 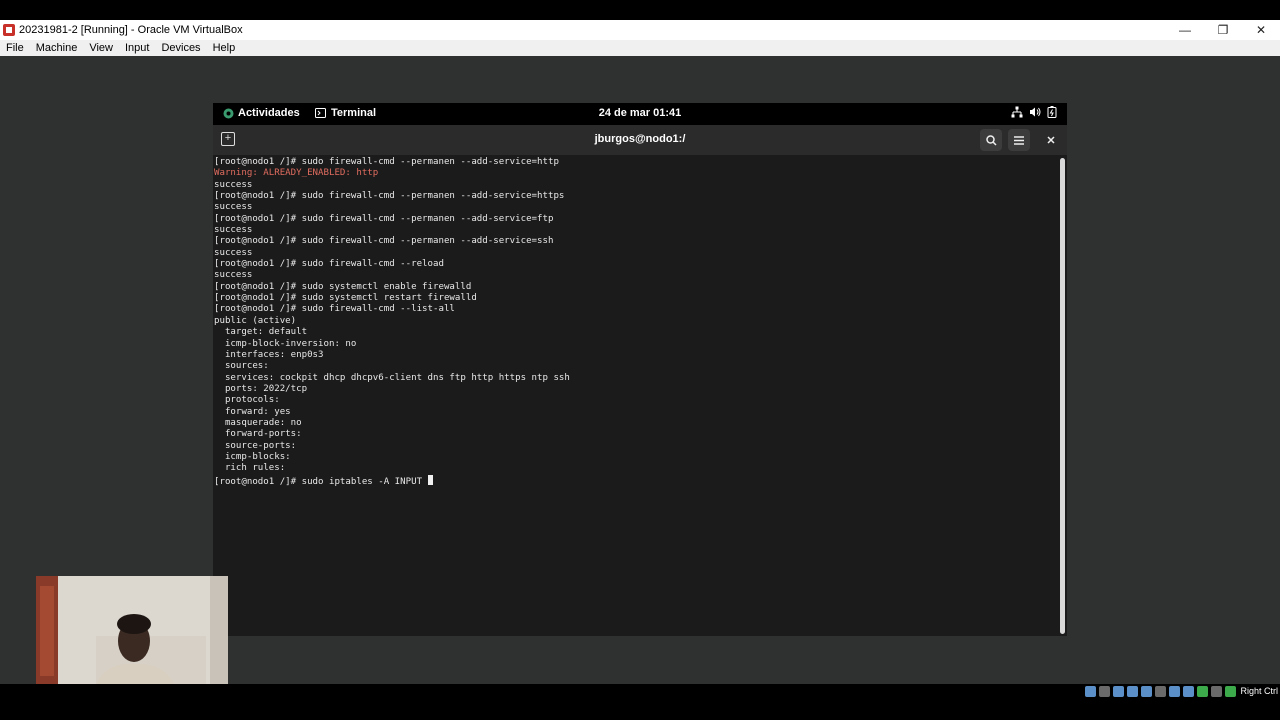 What do you see at coordinates (252, 411) in the screenshot?
I see `terminal-line: forward: yes` at bounding box center [252, 411].